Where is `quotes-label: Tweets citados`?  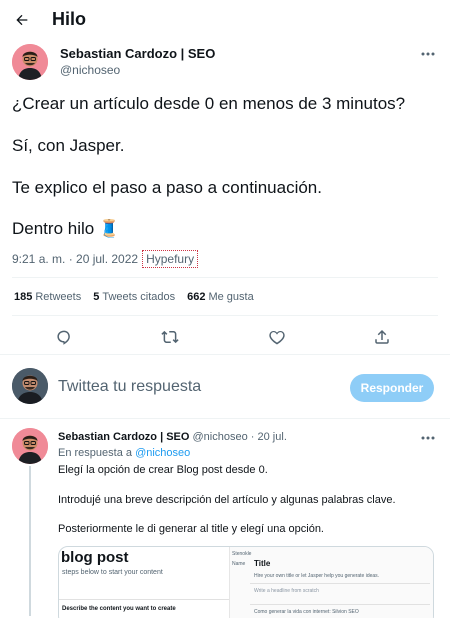
quotes-label: Tweets citados is located at coordinates (139, 297).